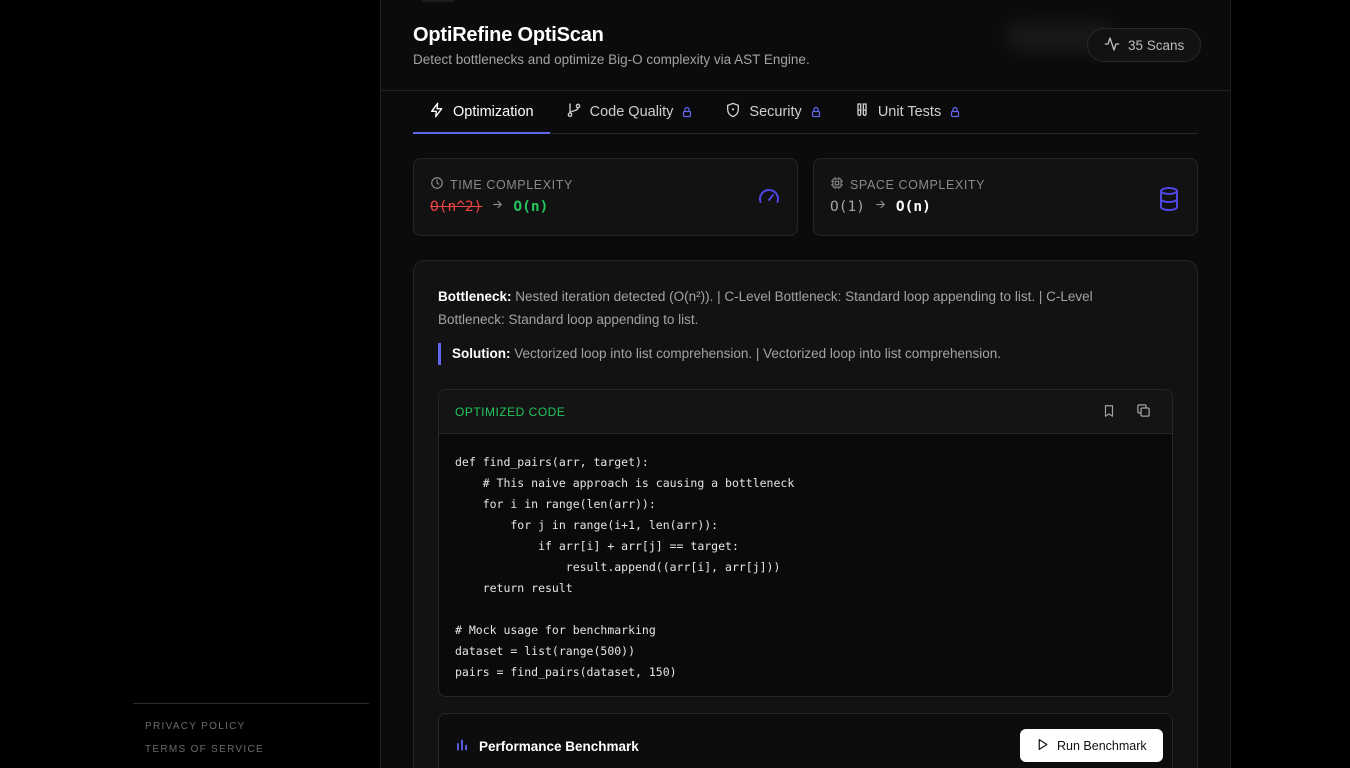 This screenshot has width=1350, height=768. Describe the element at coordinates (733, 112) in the screenshot. I see `shield-icon` at that location.